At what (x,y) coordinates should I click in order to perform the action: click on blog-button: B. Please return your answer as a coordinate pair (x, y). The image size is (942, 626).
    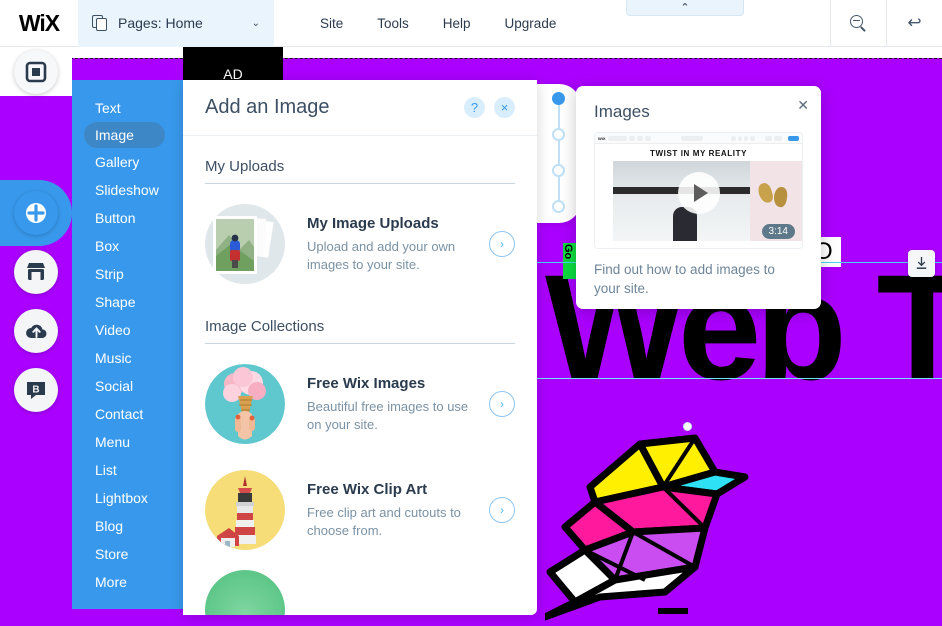
    Looking at the image, I should click on (36, 390).